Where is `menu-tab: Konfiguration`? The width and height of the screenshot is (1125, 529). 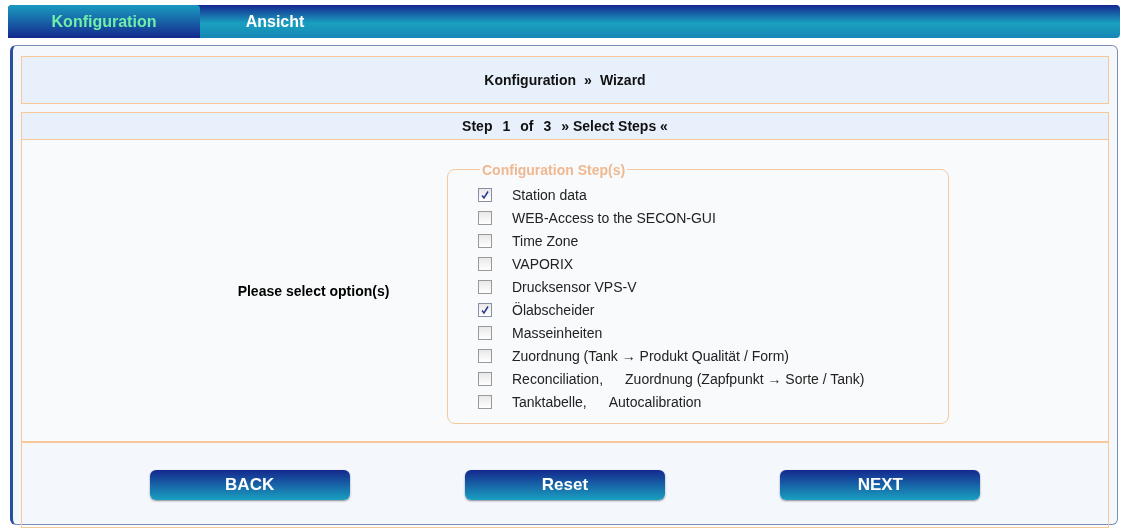 menu-tab: Konfiguration is located at coordinates (104, 21).